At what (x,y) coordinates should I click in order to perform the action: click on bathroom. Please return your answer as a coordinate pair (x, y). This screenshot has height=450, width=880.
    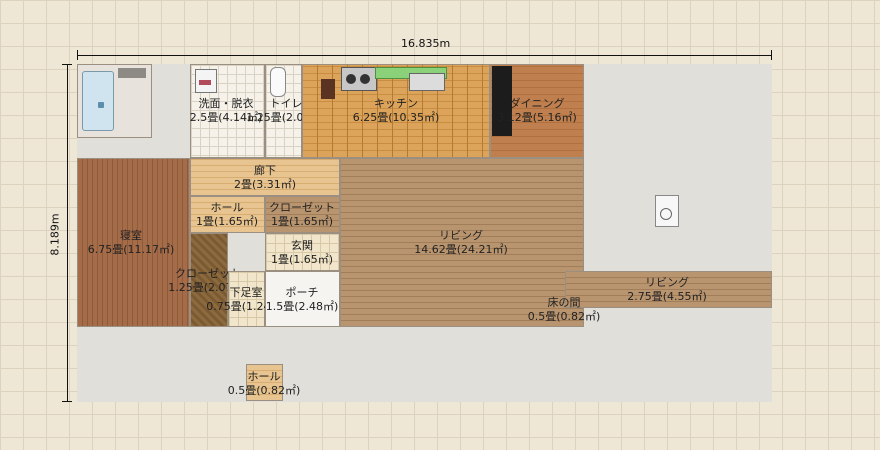
    Looking at the image, I should click on (114, 101).